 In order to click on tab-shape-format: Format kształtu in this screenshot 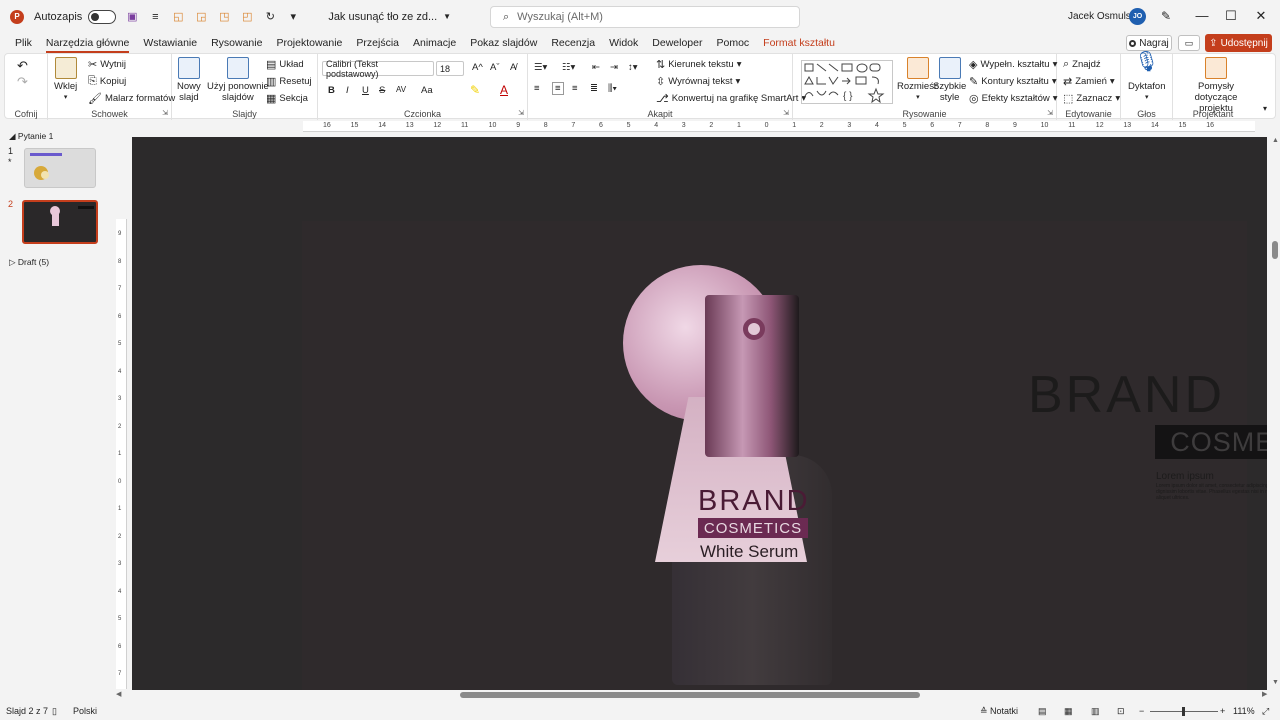, I will do `click(799, 43)`.